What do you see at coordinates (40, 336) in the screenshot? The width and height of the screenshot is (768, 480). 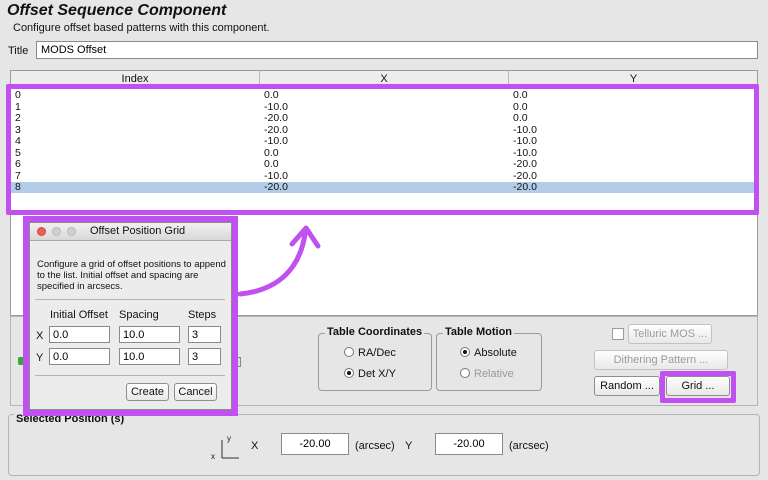 I see `grid-x-label: X` at bounding box center [40, 336].